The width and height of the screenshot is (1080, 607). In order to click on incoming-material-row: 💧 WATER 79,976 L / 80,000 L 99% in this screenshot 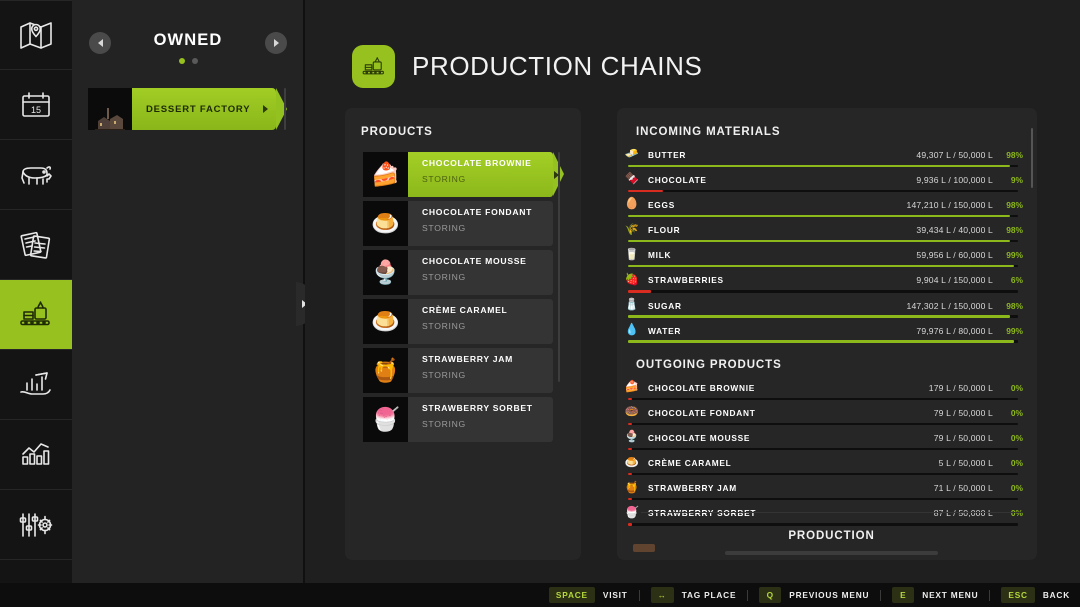, I will do `click(823, 334)`.